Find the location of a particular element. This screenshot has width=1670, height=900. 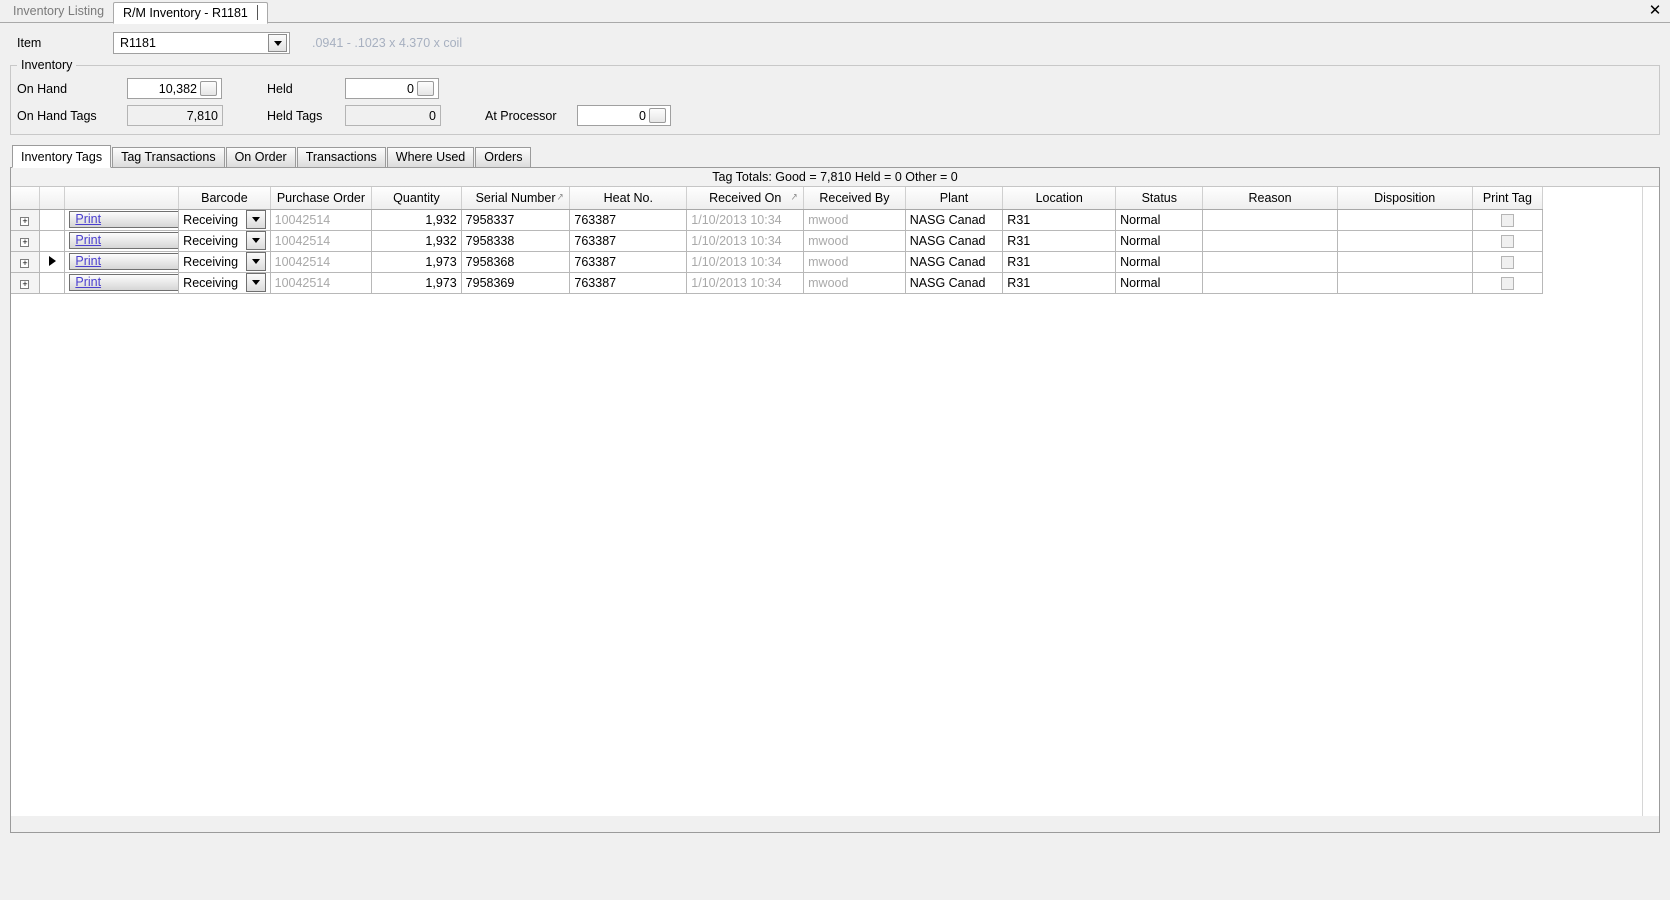

col-header-received-on: Received On ↗ is located at coordinates (745, 198).